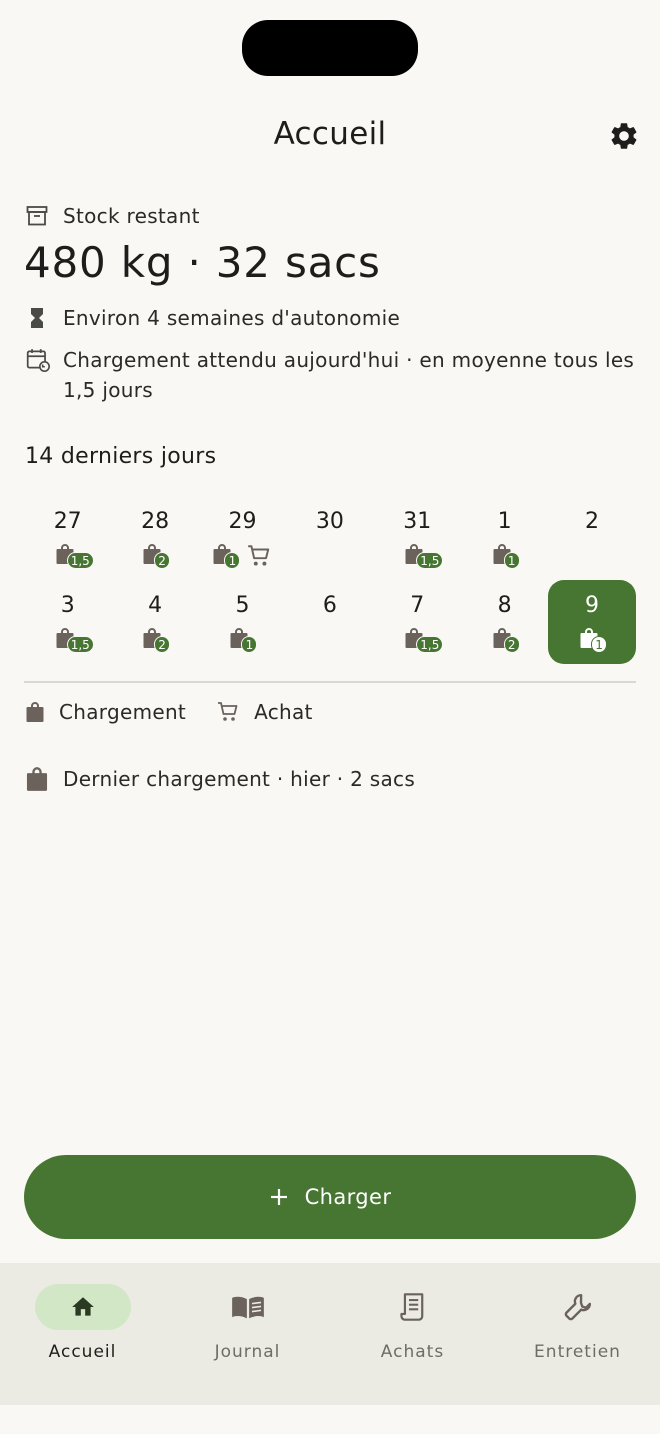  I want to click on nav-label-entretien: Entretien, so click(577, 1352).